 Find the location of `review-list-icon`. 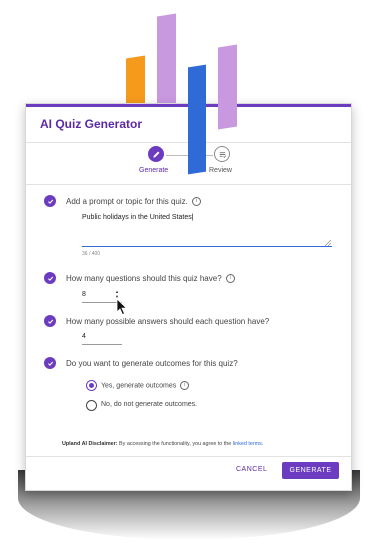

review-list-icon is located at coordinates (222, 154).